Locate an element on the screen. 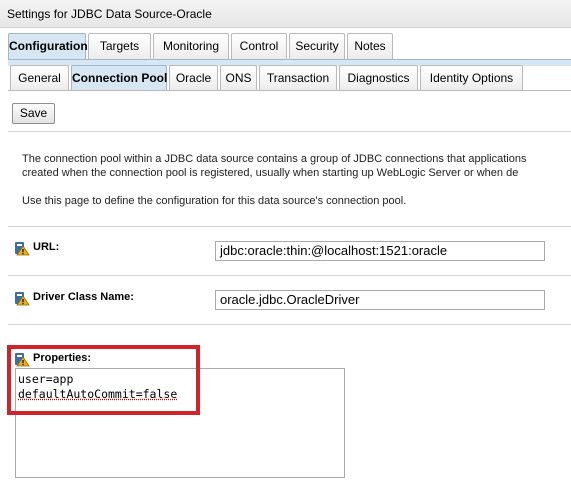 This screenshot has width=571, height=484. highlight-annotation is located at coordinates (103, 380).